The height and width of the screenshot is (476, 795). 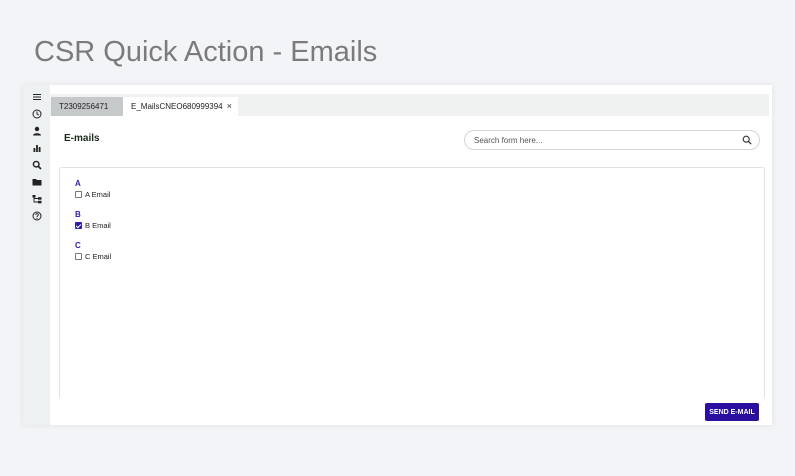 I want to click on group-label-a: A, so click(x=78, y=183).